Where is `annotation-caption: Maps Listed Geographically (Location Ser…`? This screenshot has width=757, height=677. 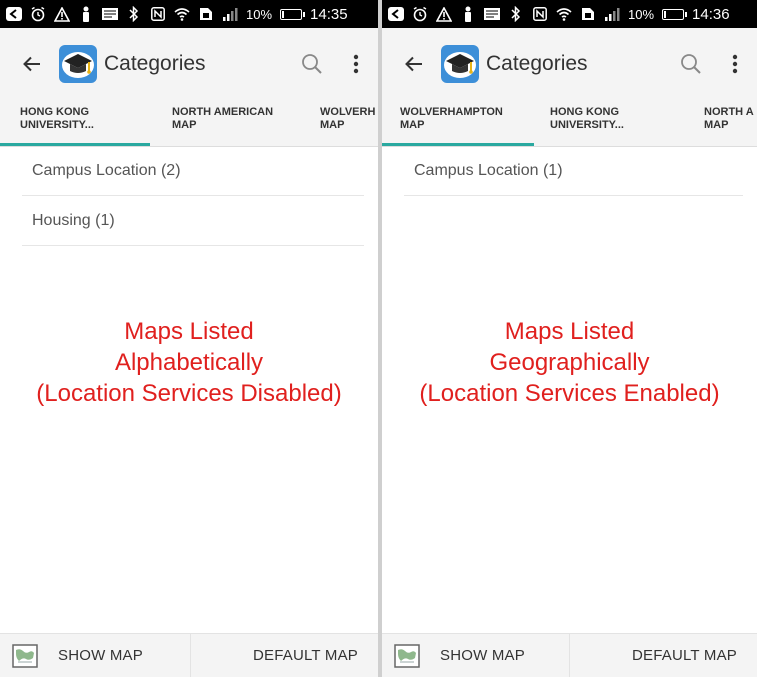
annotation-caption: Maps Listed Geographically (Location Ser… is located at coordinates (569, 362).